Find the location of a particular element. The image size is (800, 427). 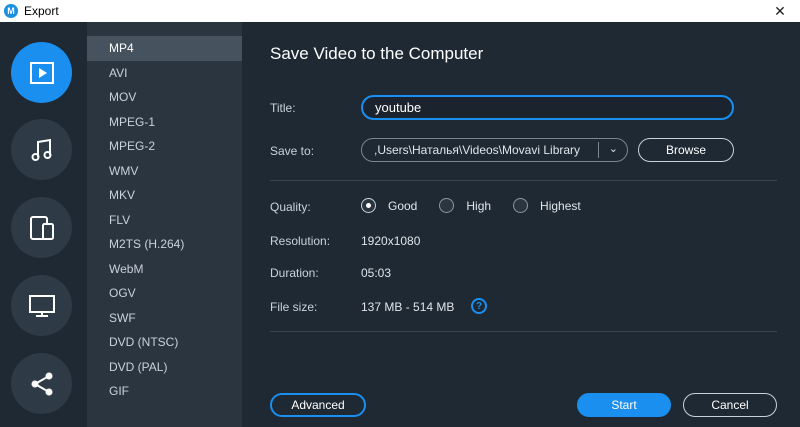

format-item: SWF is located at coordinates (164, 318).